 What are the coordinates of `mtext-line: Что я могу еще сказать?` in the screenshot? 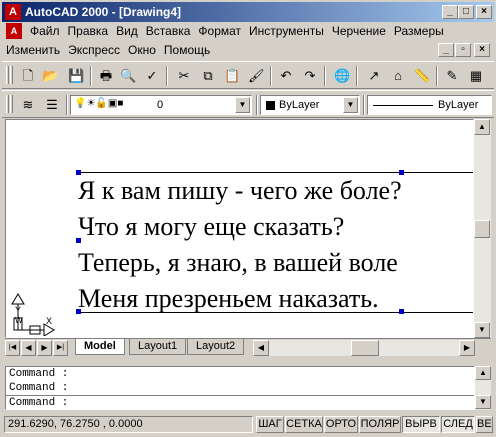 It's located at (211, 226).